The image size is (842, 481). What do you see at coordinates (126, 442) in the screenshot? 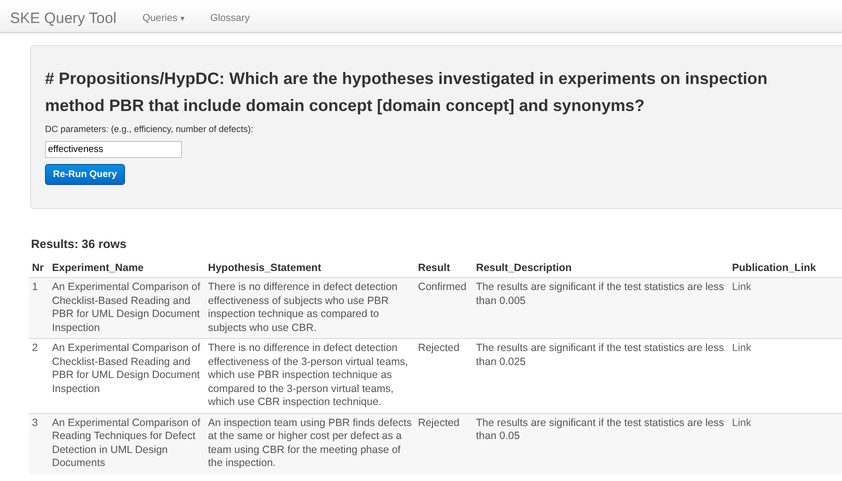
I see `experiment-name: An Experimental Comparison of Reading Techniques for Defect Detection in UML Design Documents` at bounding box center [126, 442].